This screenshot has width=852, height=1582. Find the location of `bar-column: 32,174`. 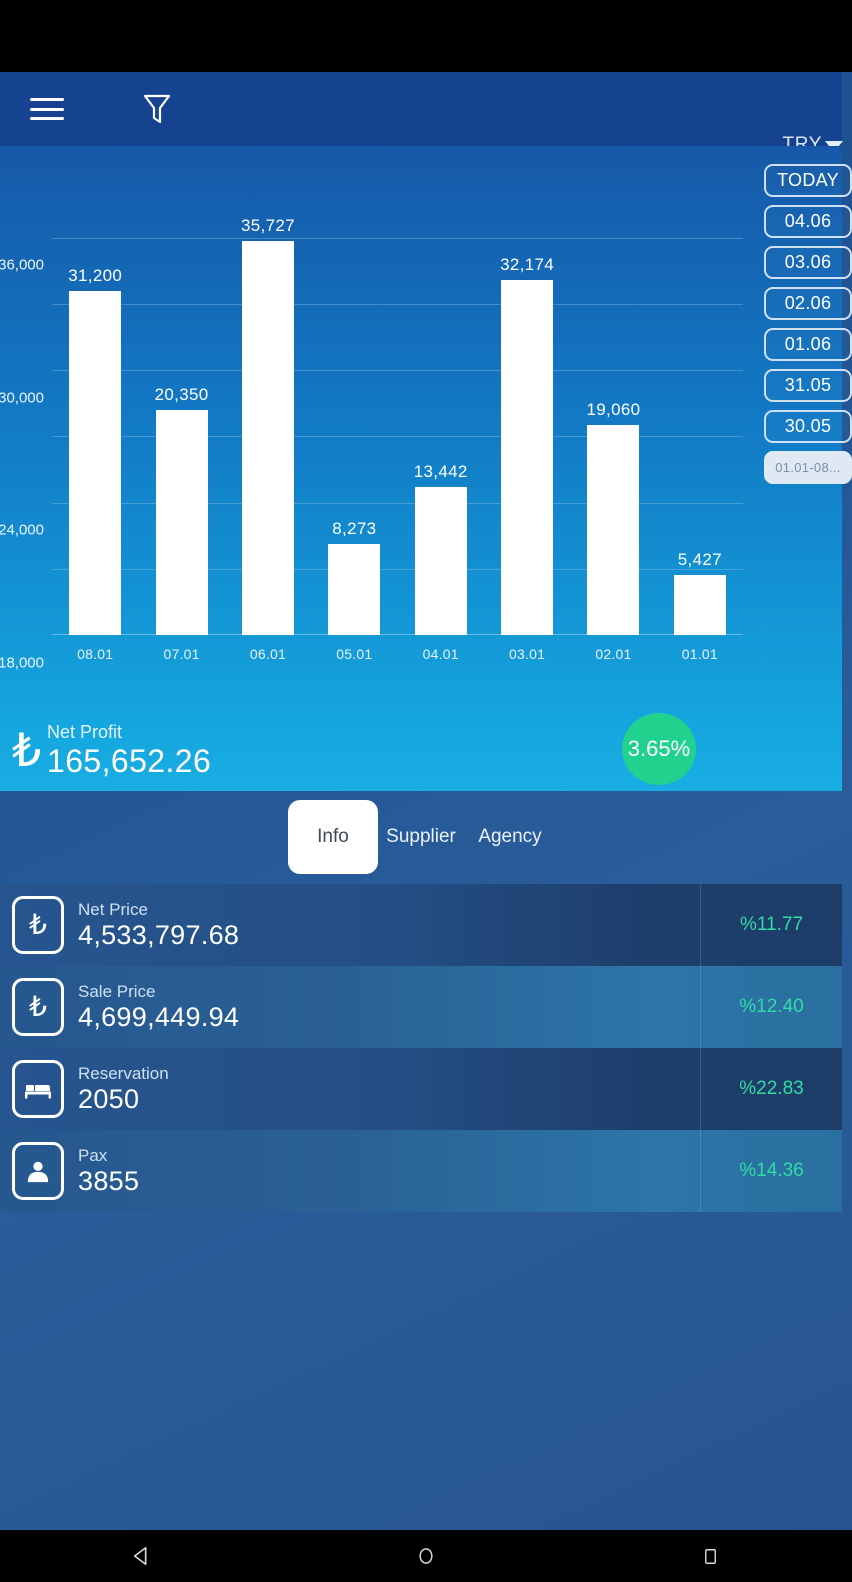

bar-column: 32,174 is located at coordinates (527, 422).